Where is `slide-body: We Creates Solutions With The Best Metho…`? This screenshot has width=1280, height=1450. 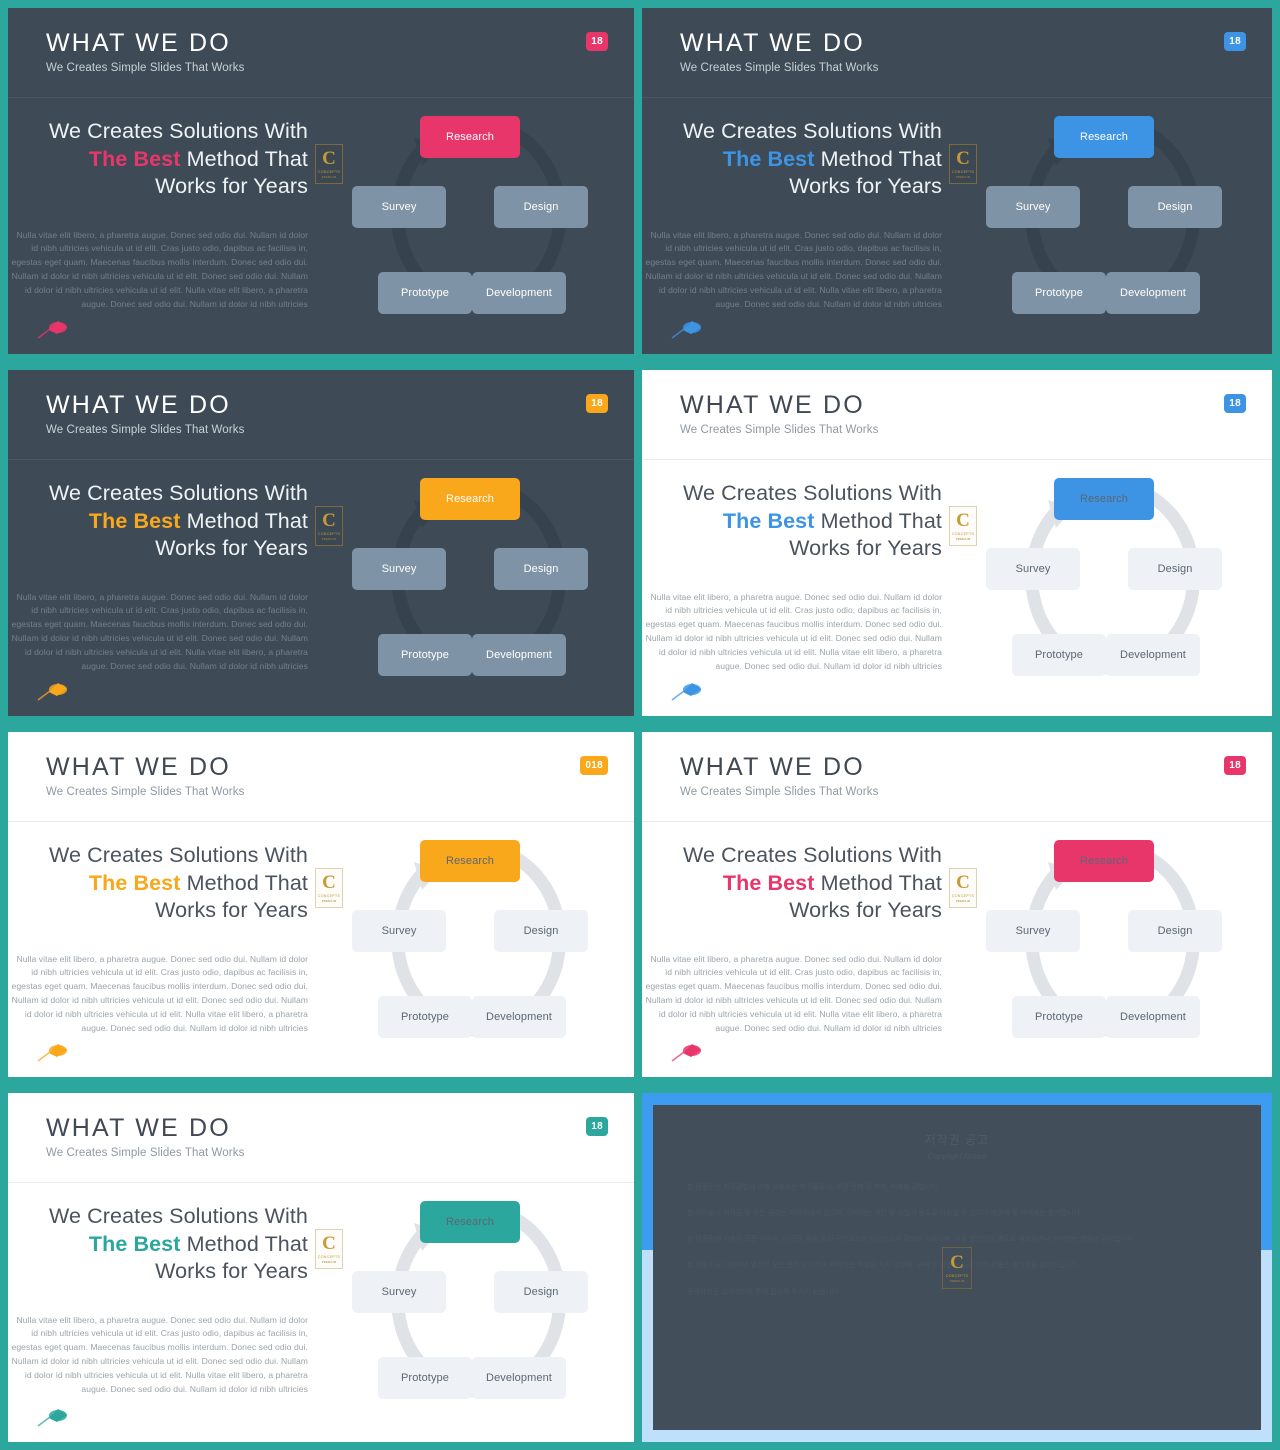 slide-body: We Creates Solutions With The Best Metho… is located at coordinates (321, 588).